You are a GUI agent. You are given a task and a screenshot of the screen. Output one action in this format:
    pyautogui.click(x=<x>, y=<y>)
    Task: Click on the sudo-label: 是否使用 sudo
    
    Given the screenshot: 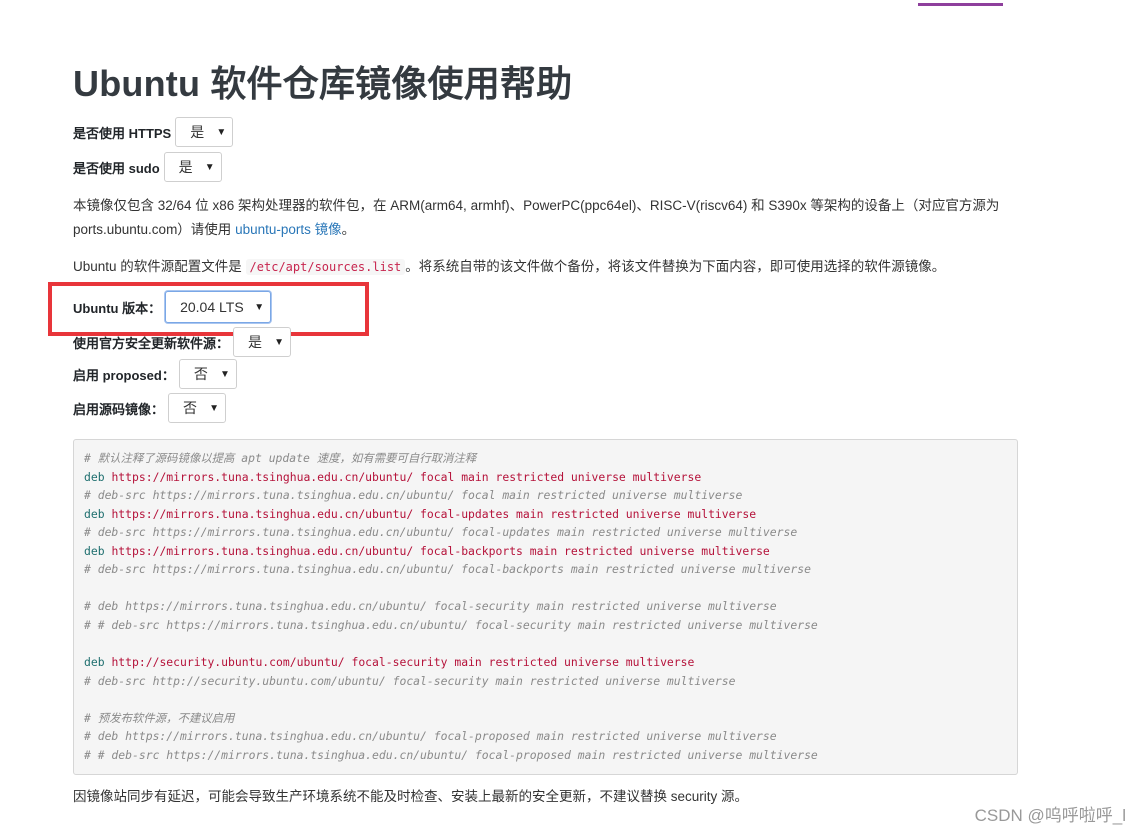 What is the action you would take?
    pyautogui.click(x=116, y=168)
    